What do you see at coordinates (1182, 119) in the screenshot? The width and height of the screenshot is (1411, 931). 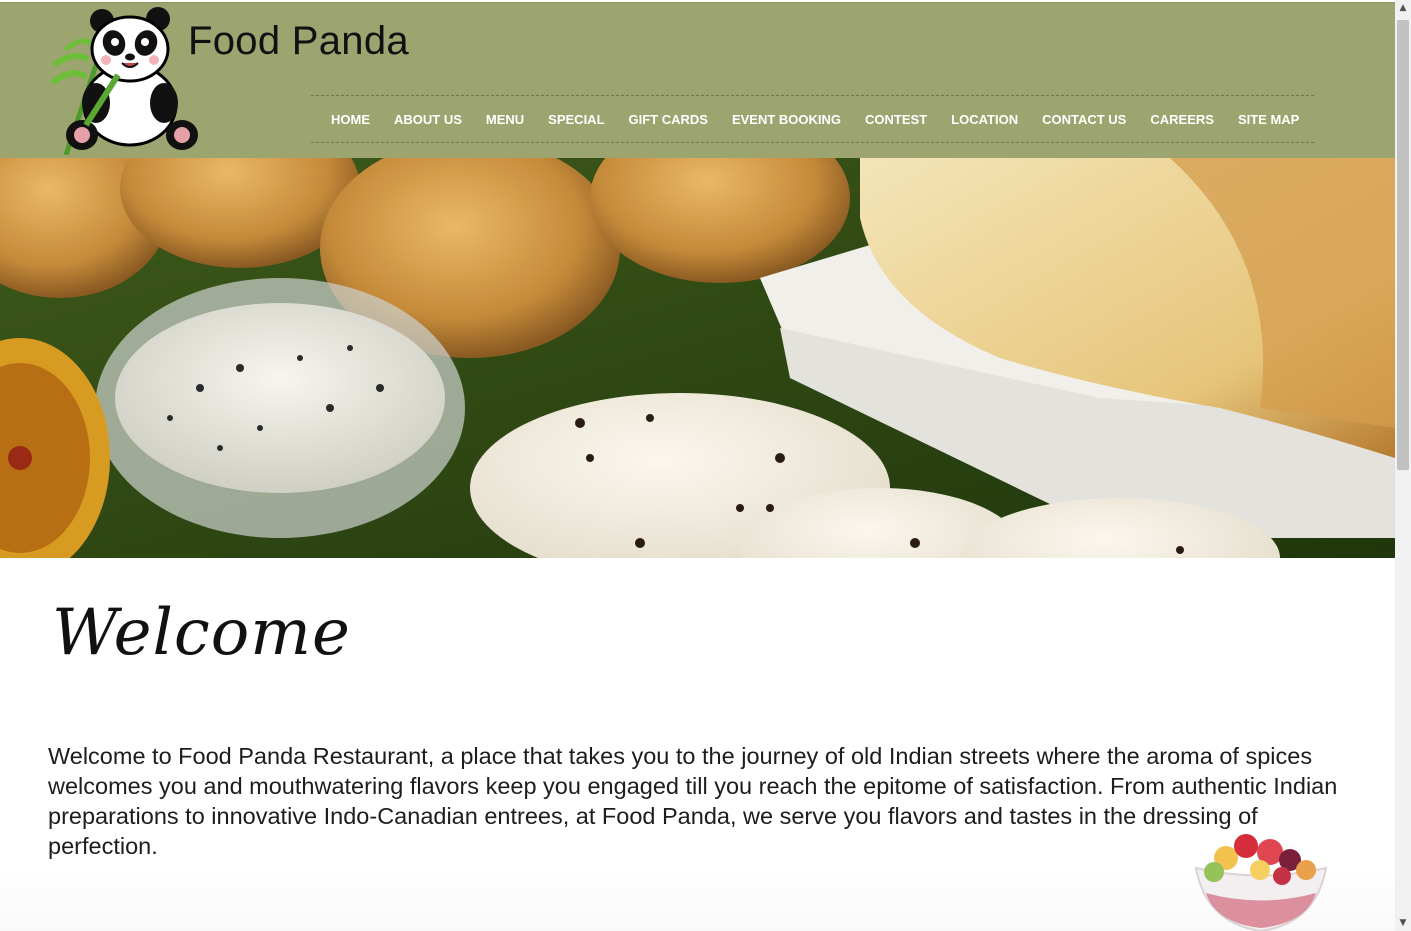 I see `nav-careers: CAREERS` at bounding box center [1182, 119].